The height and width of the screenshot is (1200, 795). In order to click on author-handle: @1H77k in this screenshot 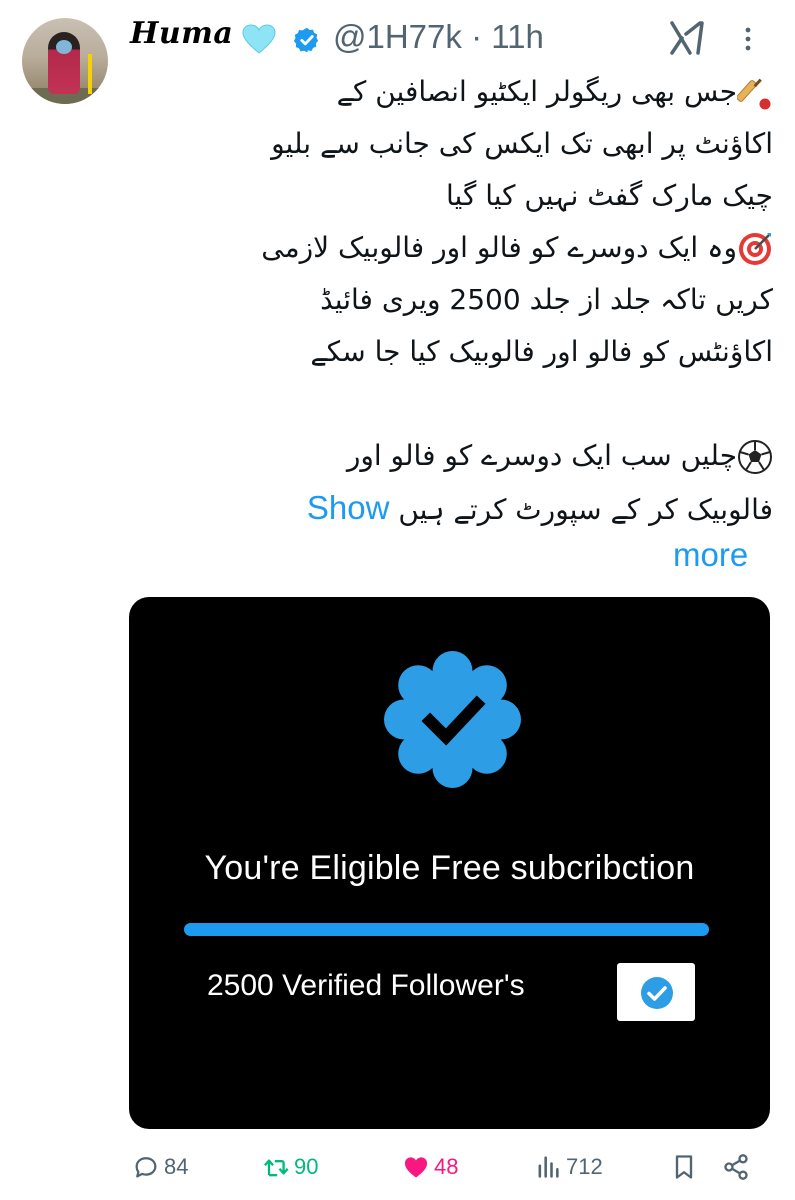, I will do `click(397, 36)`.